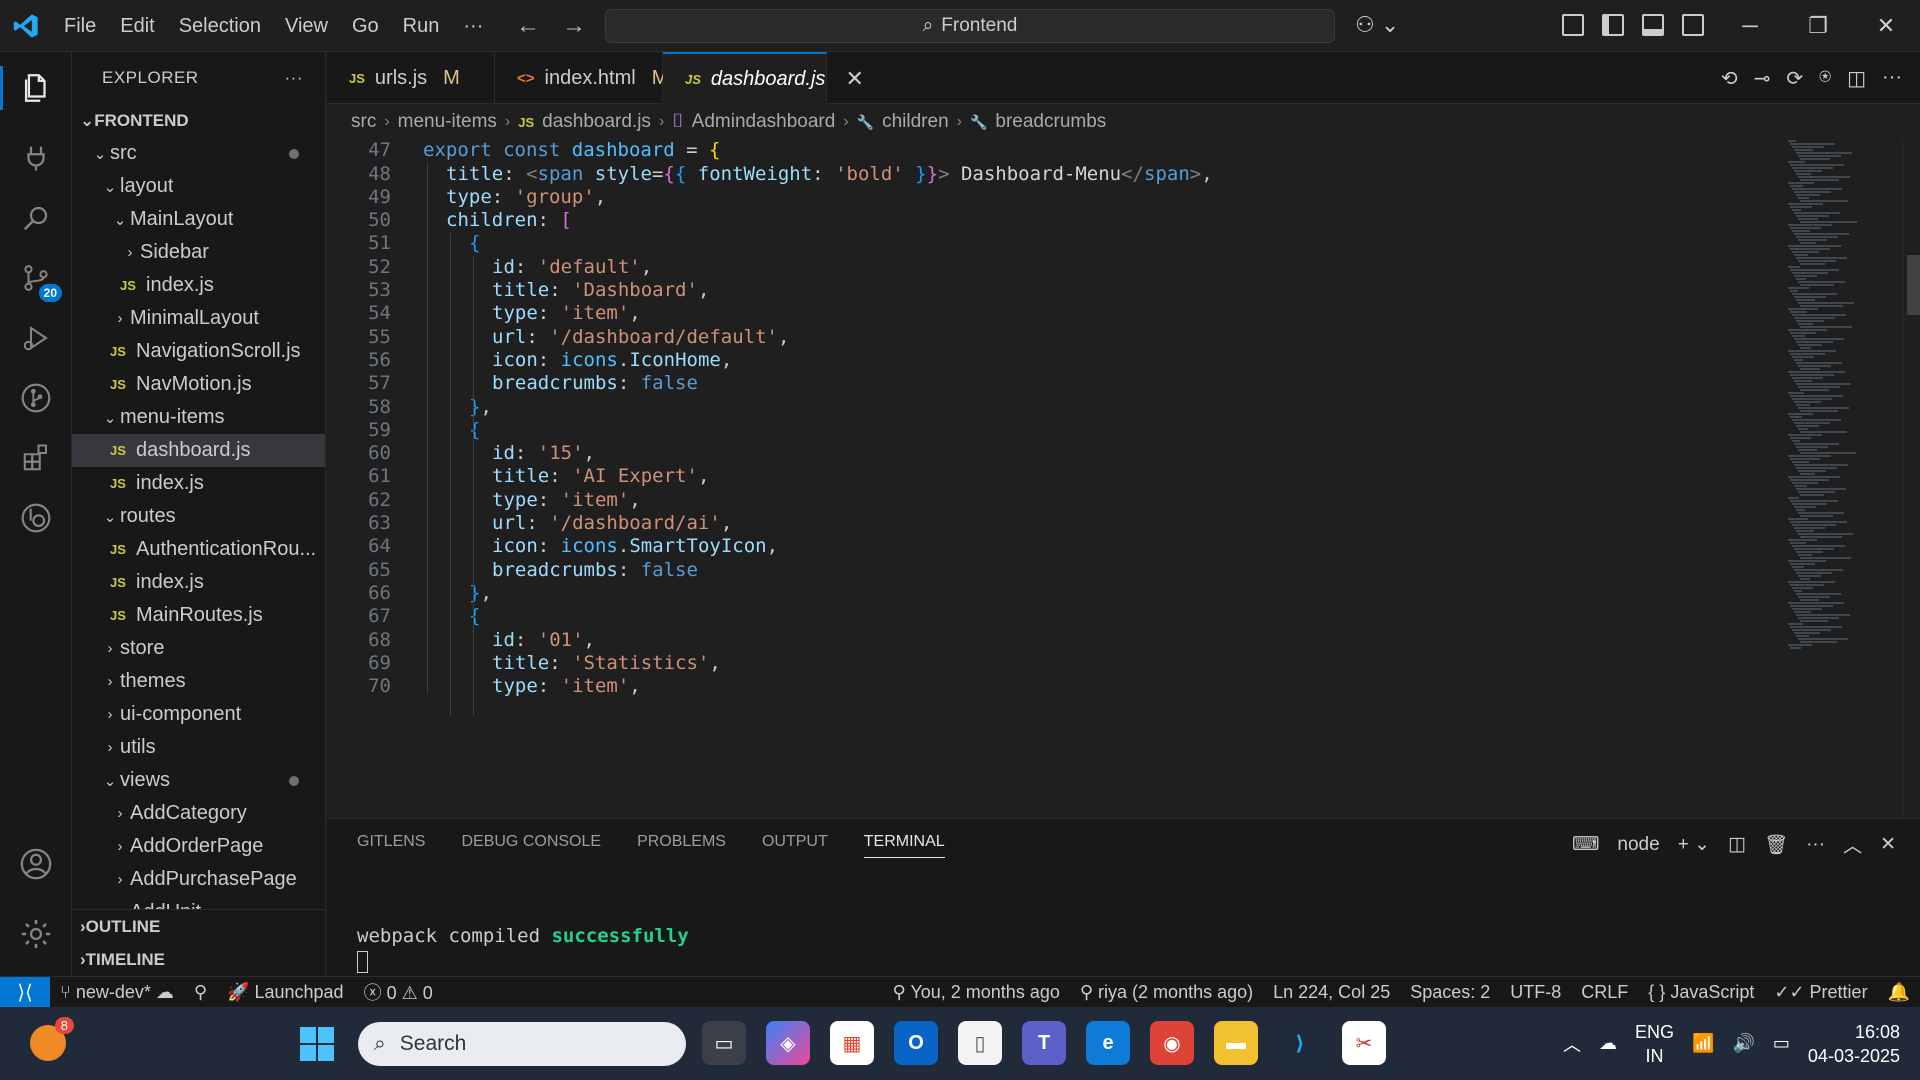 Image resolution: width=1920 pixels, height=1080 pixels. I want to click on settings-gear-icon, so click(36, 934).